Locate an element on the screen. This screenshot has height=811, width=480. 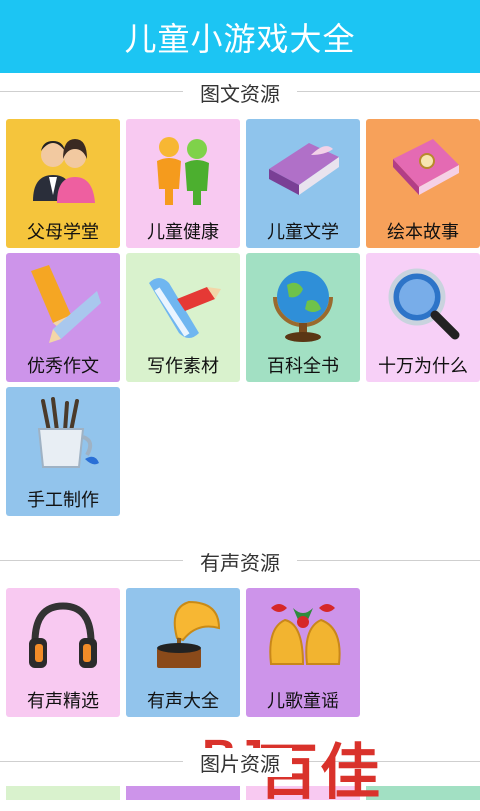
paper-roll-icon is located at coordinates (185, 308).